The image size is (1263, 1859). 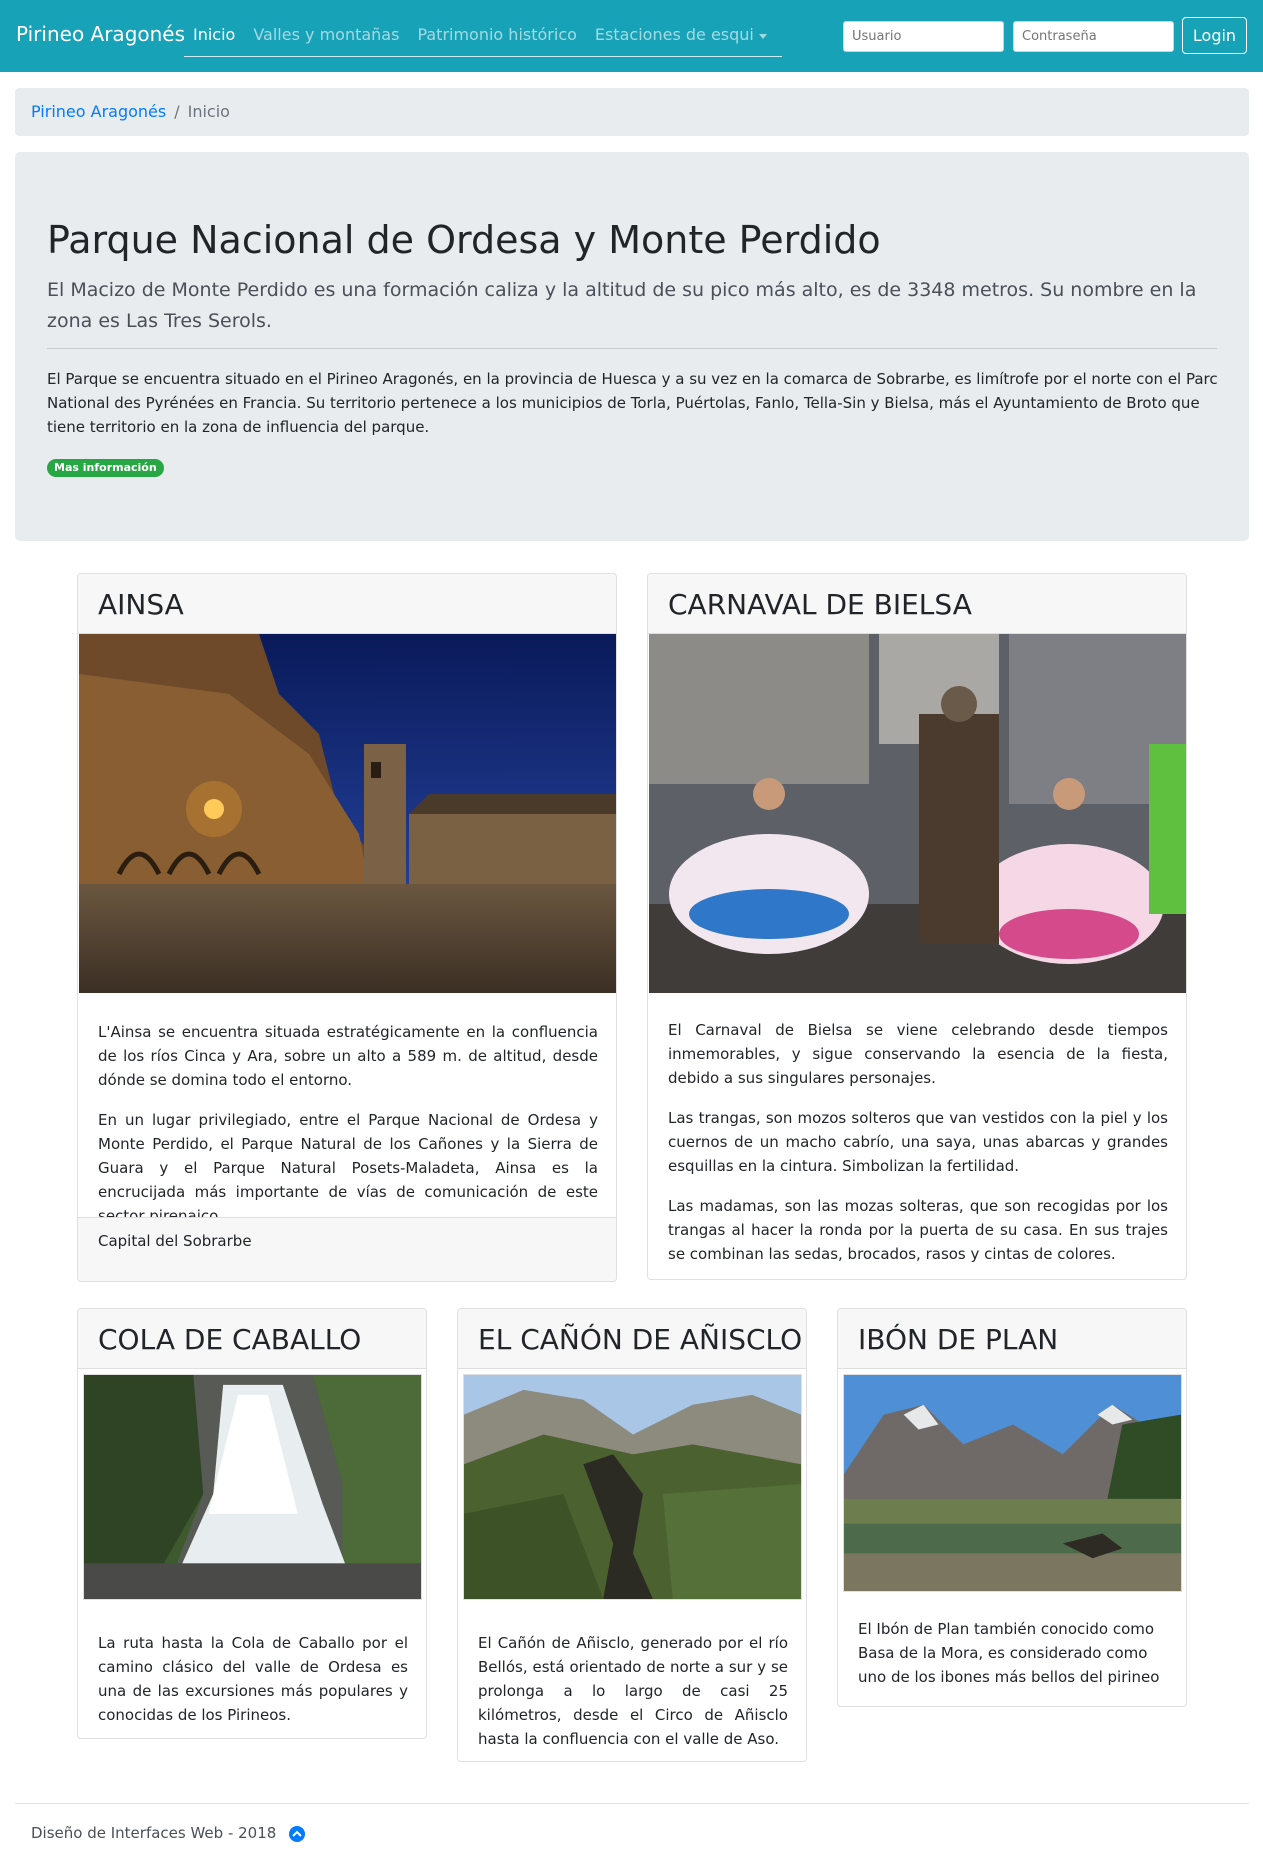 I want to click on waterfall-photo, so click(x=252, y=1487).